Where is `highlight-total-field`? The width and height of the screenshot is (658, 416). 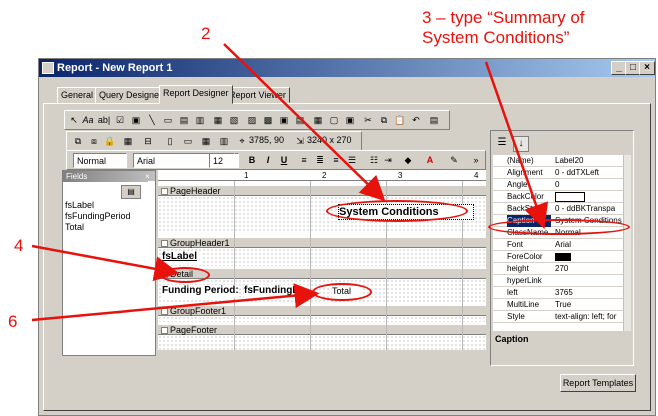
highlight-total-field is located at coordinates (342, 292).